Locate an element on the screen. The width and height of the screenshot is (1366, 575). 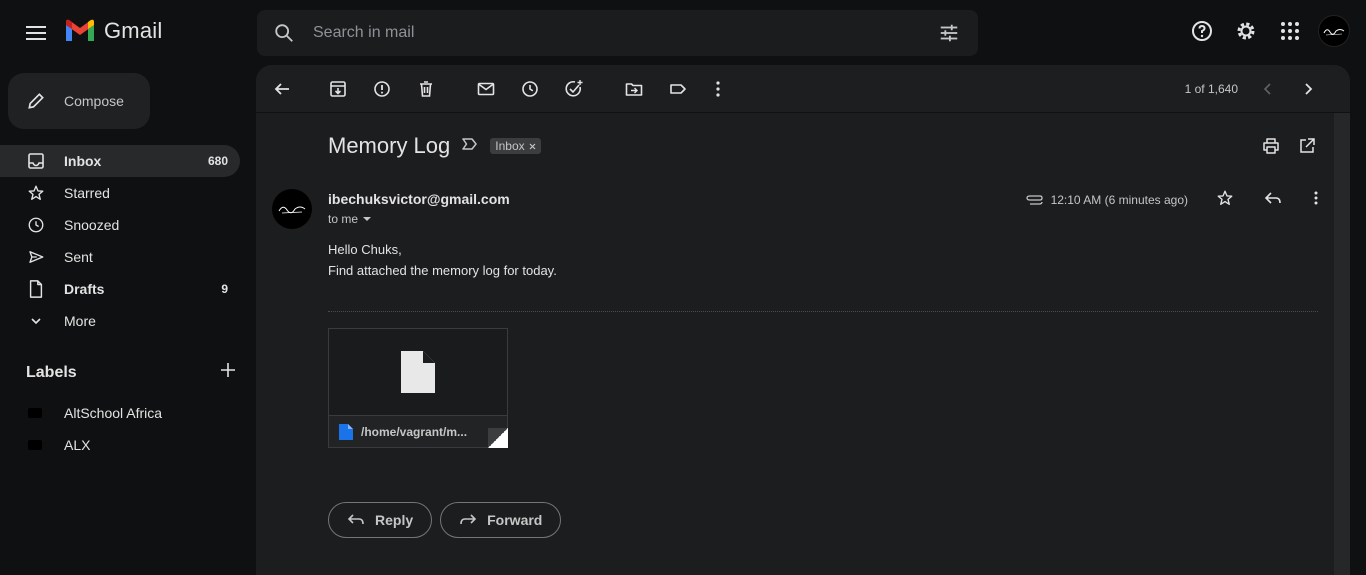
forward-label: Forward is located at coordinates (515, 520).